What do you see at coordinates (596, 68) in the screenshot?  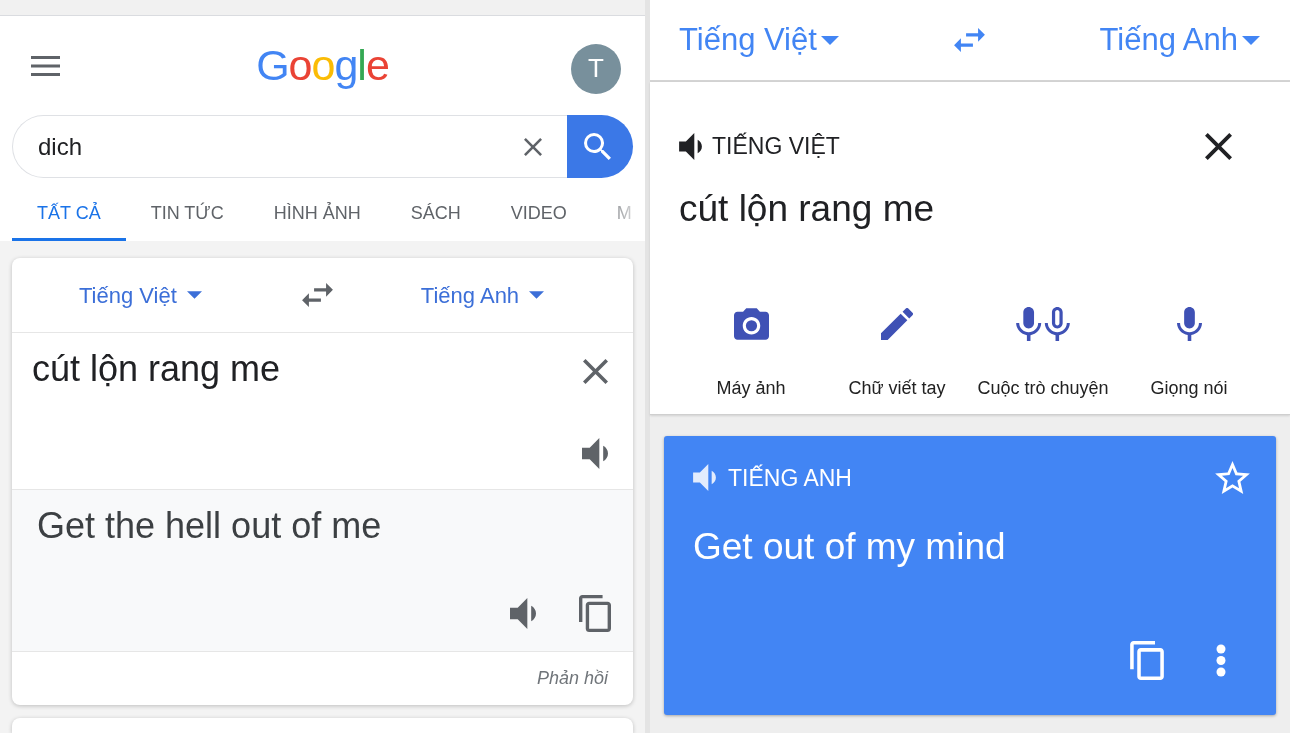 I see `avatar: T` at bounding box center [596, 68].